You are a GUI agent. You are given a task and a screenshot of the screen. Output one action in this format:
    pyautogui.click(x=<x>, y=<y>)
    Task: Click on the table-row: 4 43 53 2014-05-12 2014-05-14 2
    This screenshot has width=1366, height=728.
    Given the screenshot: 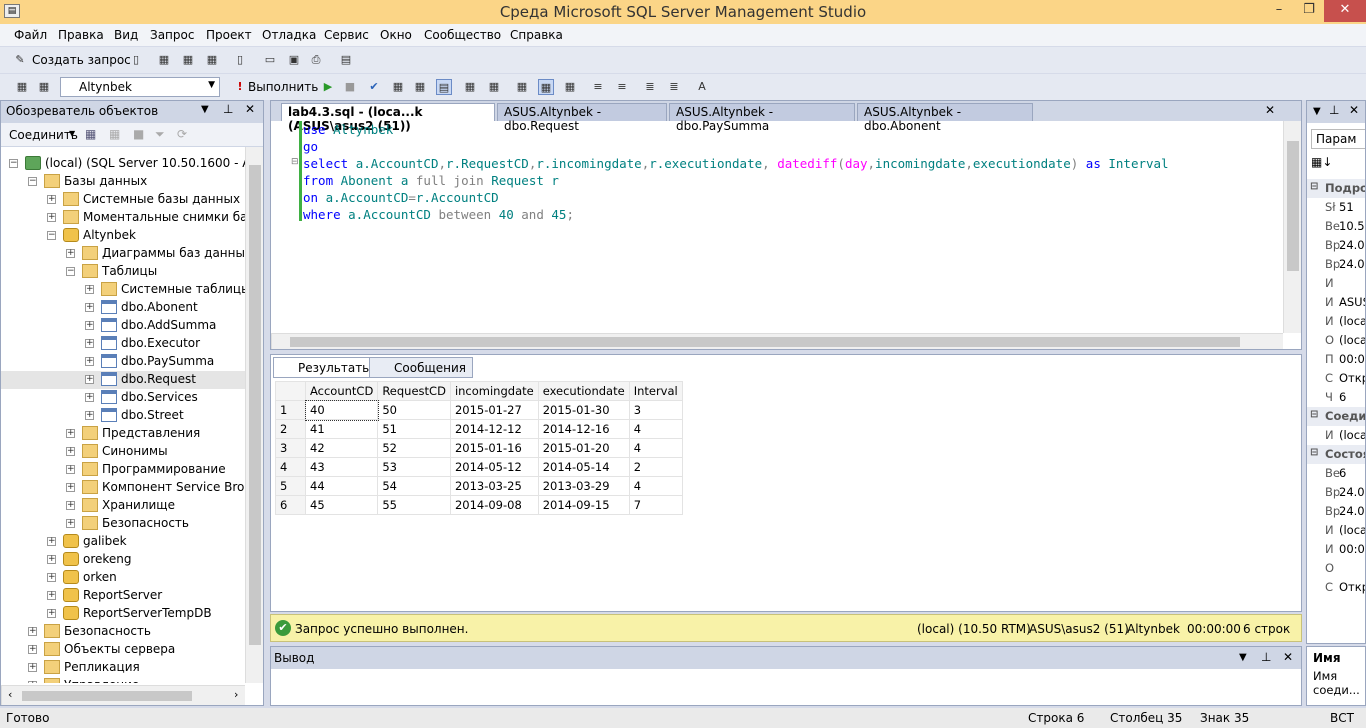 What is the action you would take?
    pyautogui.click(x=479, y=467)
    